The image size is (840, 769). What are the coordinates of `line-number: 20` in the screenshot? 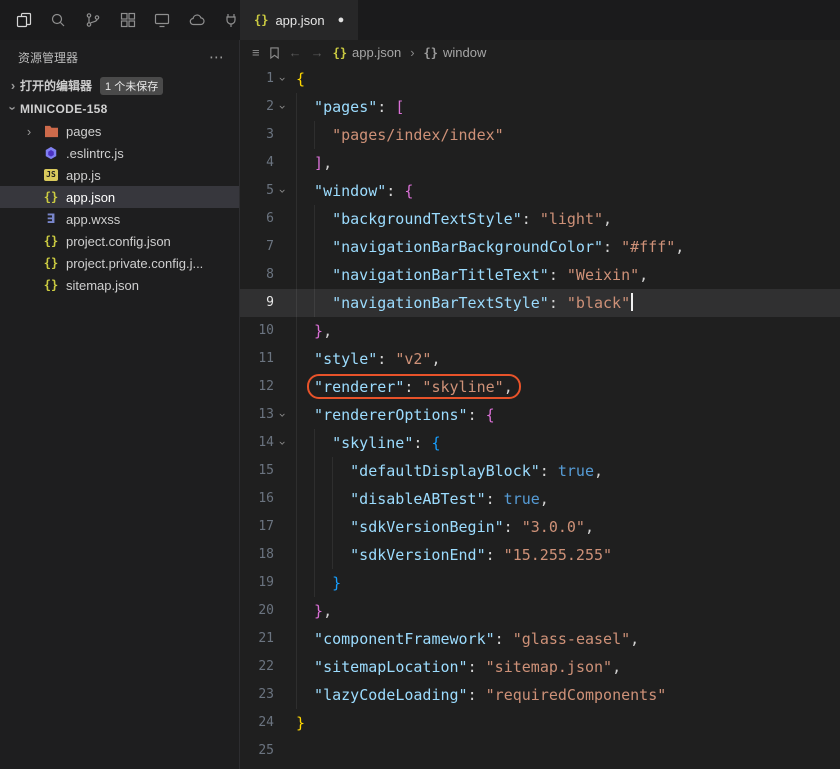 It's located at (266, 610).